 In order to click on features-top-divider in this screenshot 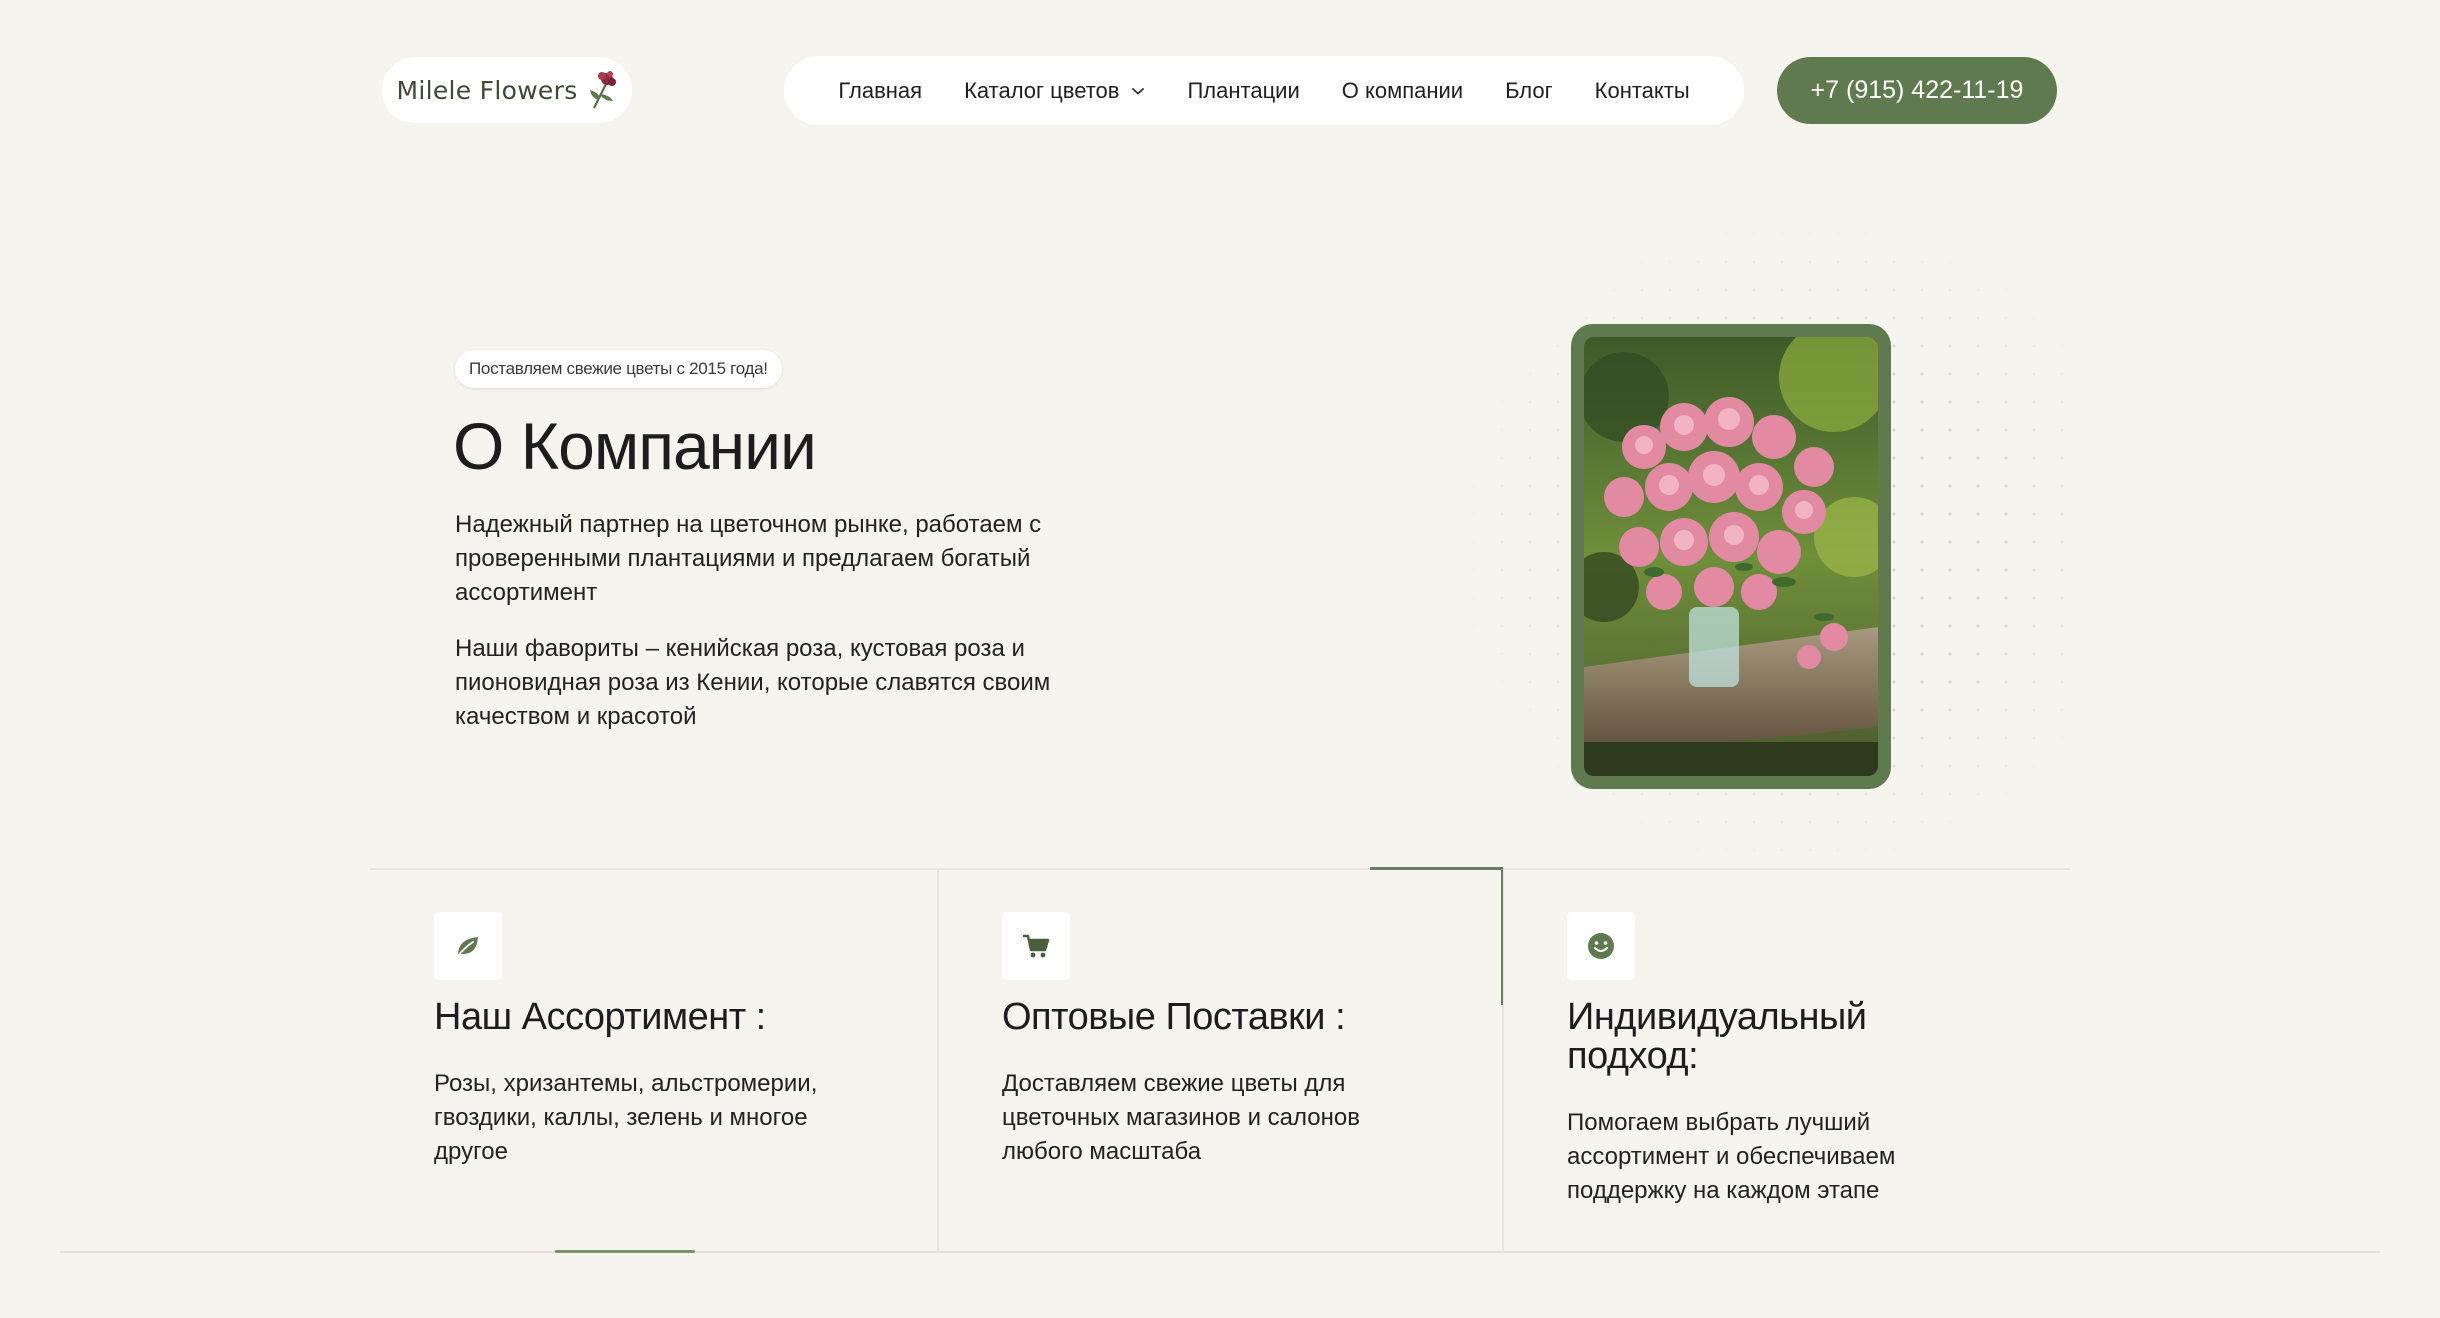, I will do `click(1220, 869)`.